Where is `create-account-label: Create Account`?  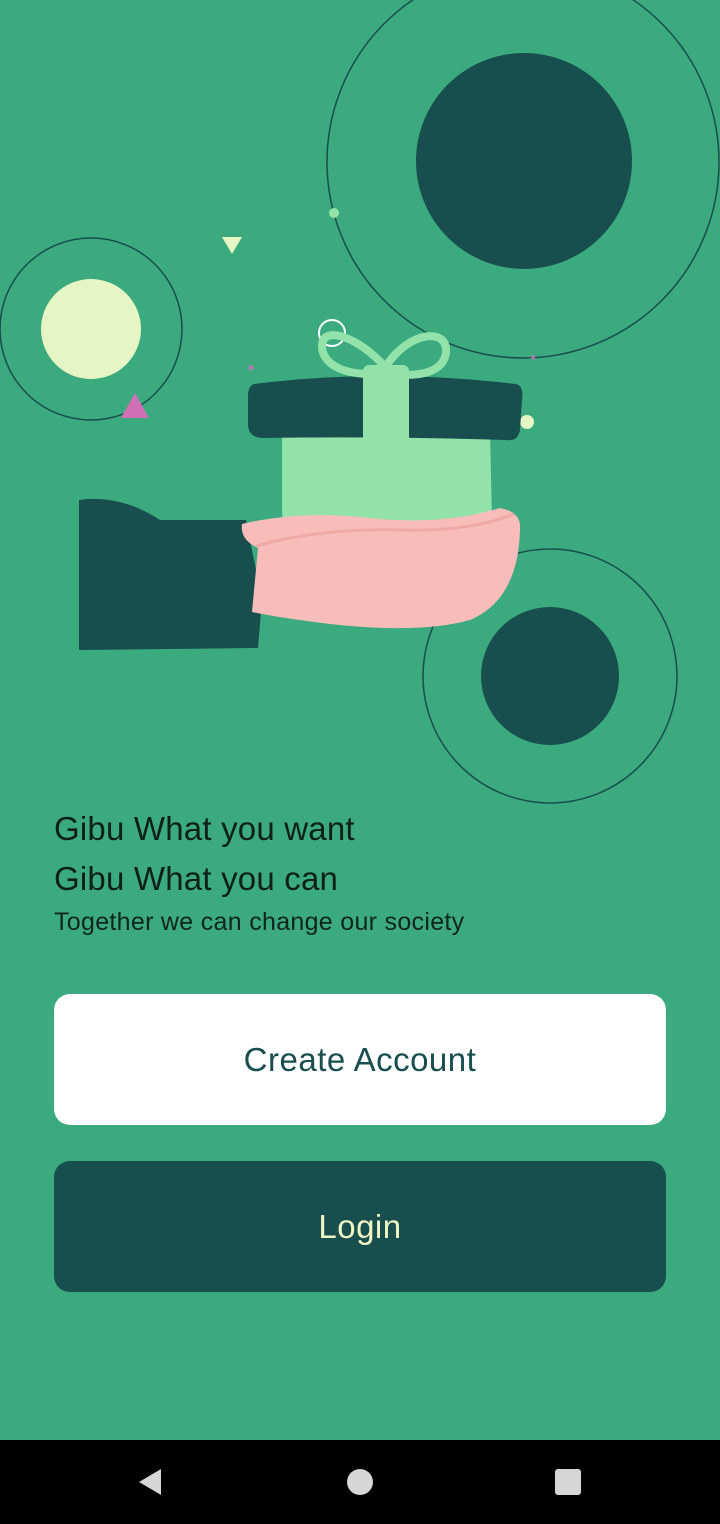
create-account-label: Create Account is located at coordinates (360, 1059).